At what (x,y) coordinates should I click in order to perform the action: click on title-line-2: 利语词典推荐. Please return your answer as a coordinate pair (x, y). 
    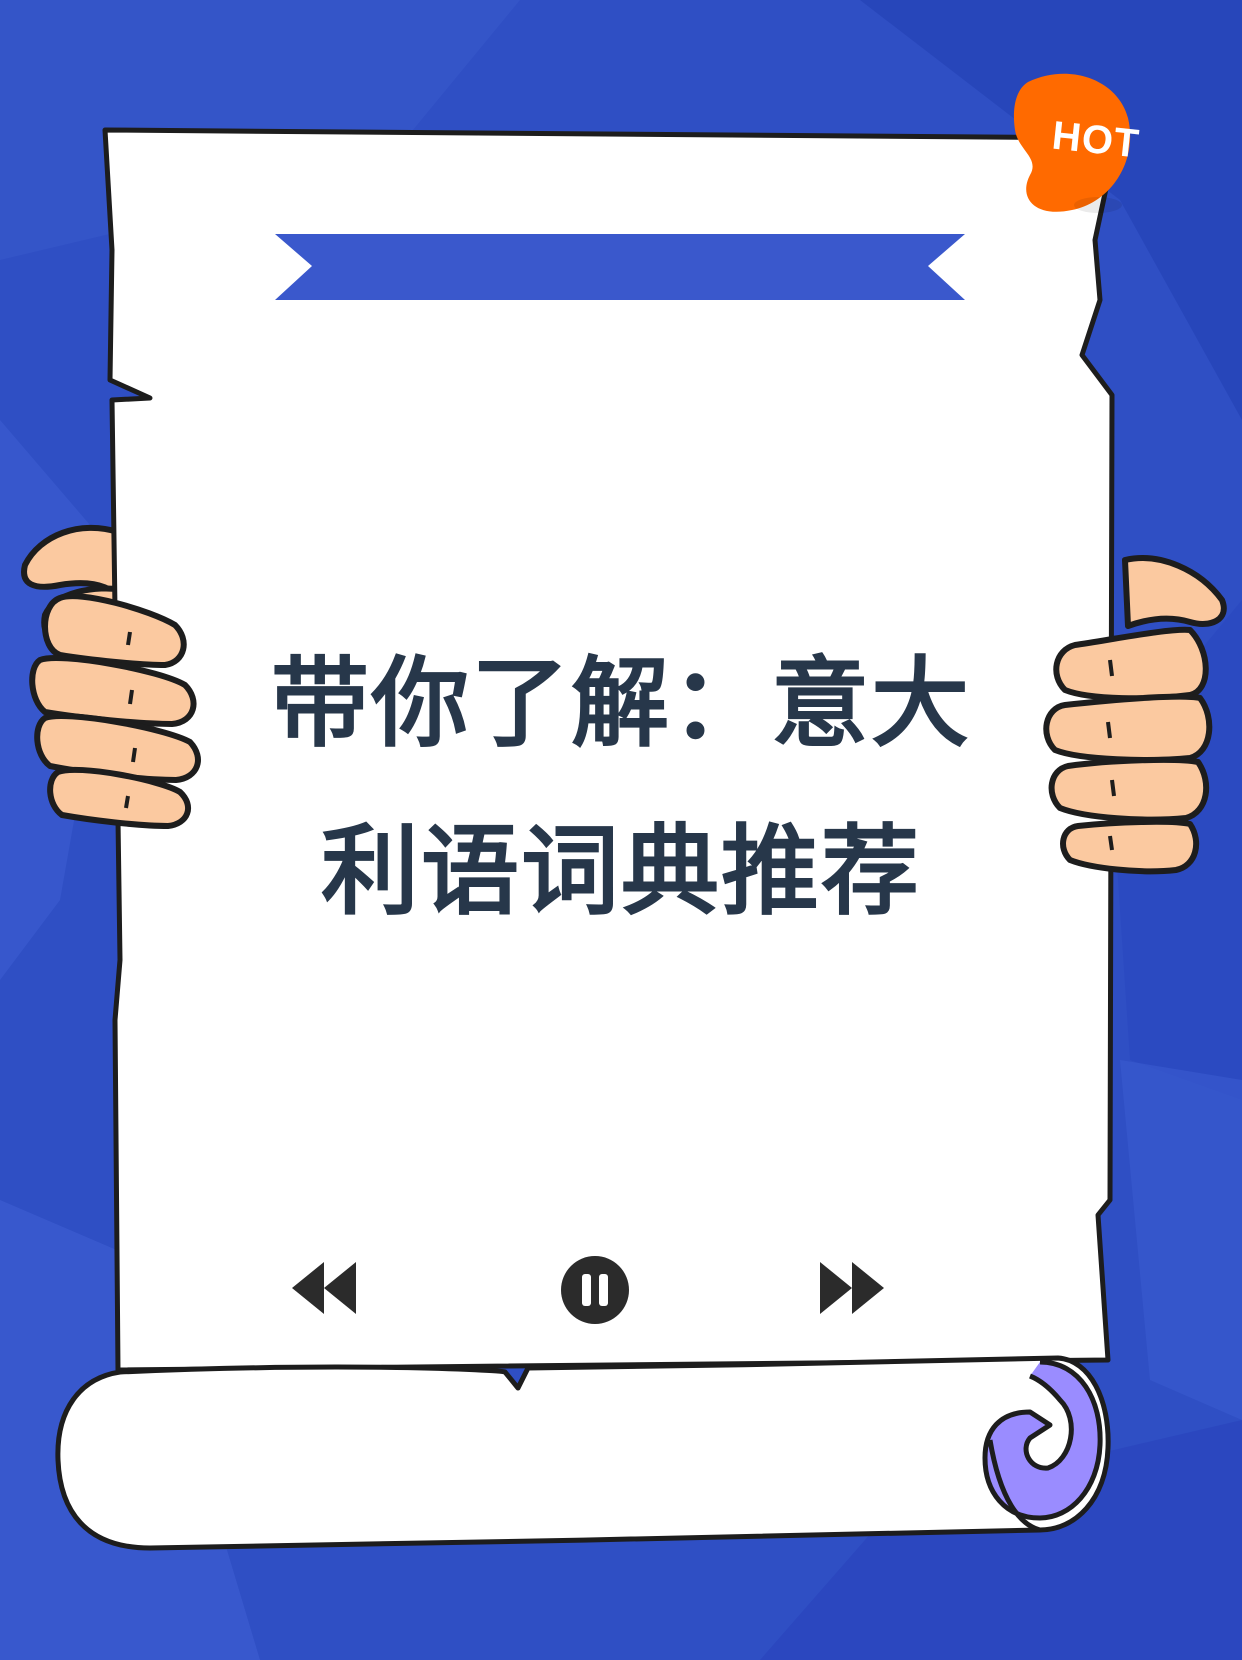
    Looking at the image, I should click on (620, 872).